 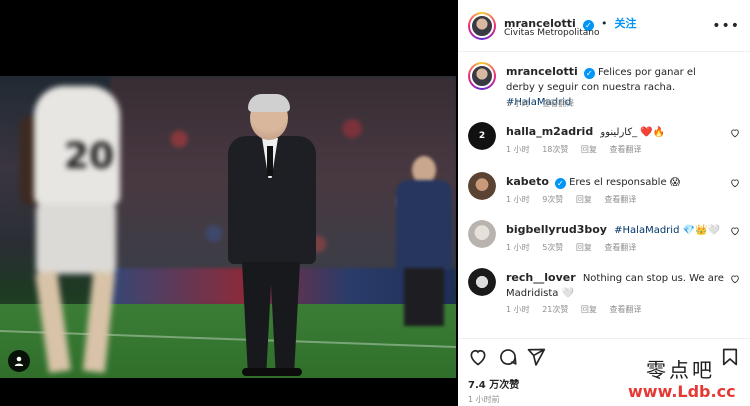 What do you see at coordinates (536, 357) in the screenshot?
I see `share-icon` at bounding box center [536, 357].